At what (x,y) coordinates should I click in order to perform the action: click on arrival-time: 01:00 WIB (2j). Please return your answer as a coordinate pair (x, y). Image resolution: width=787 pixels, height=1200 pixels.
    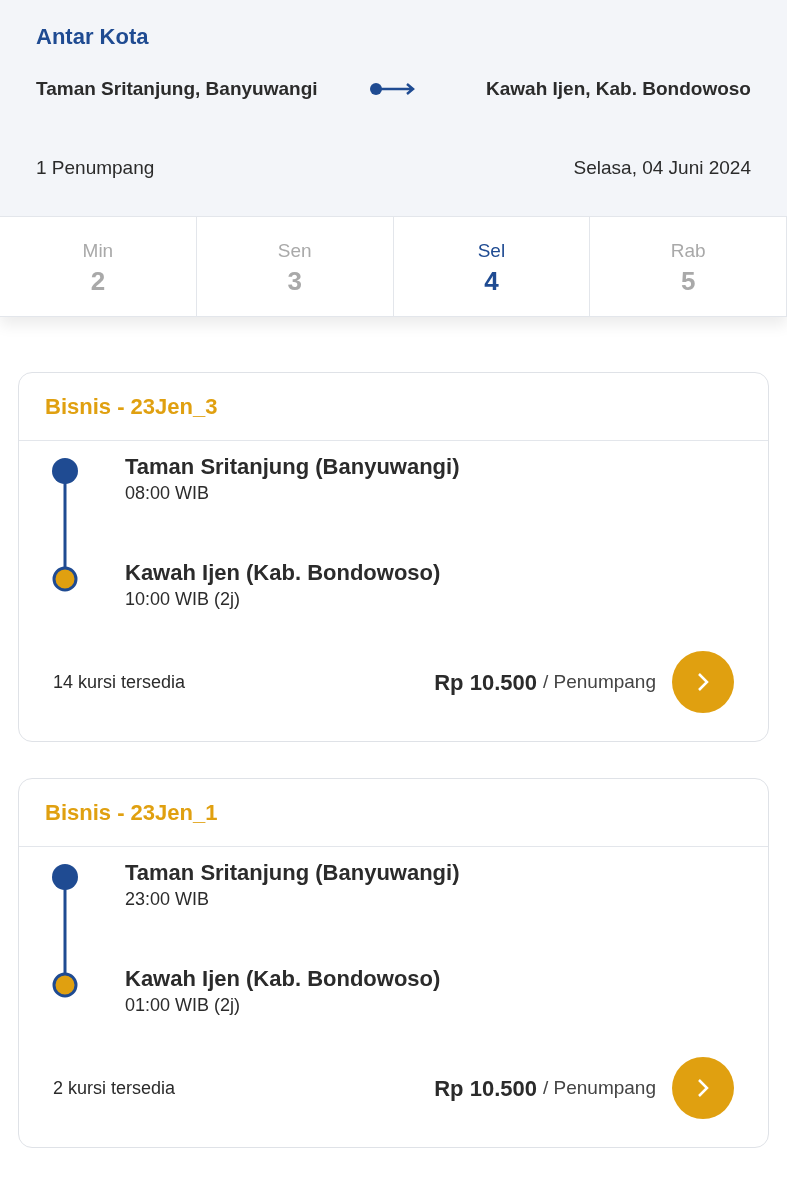
    Looking at the image, I should click on (183, 1005).